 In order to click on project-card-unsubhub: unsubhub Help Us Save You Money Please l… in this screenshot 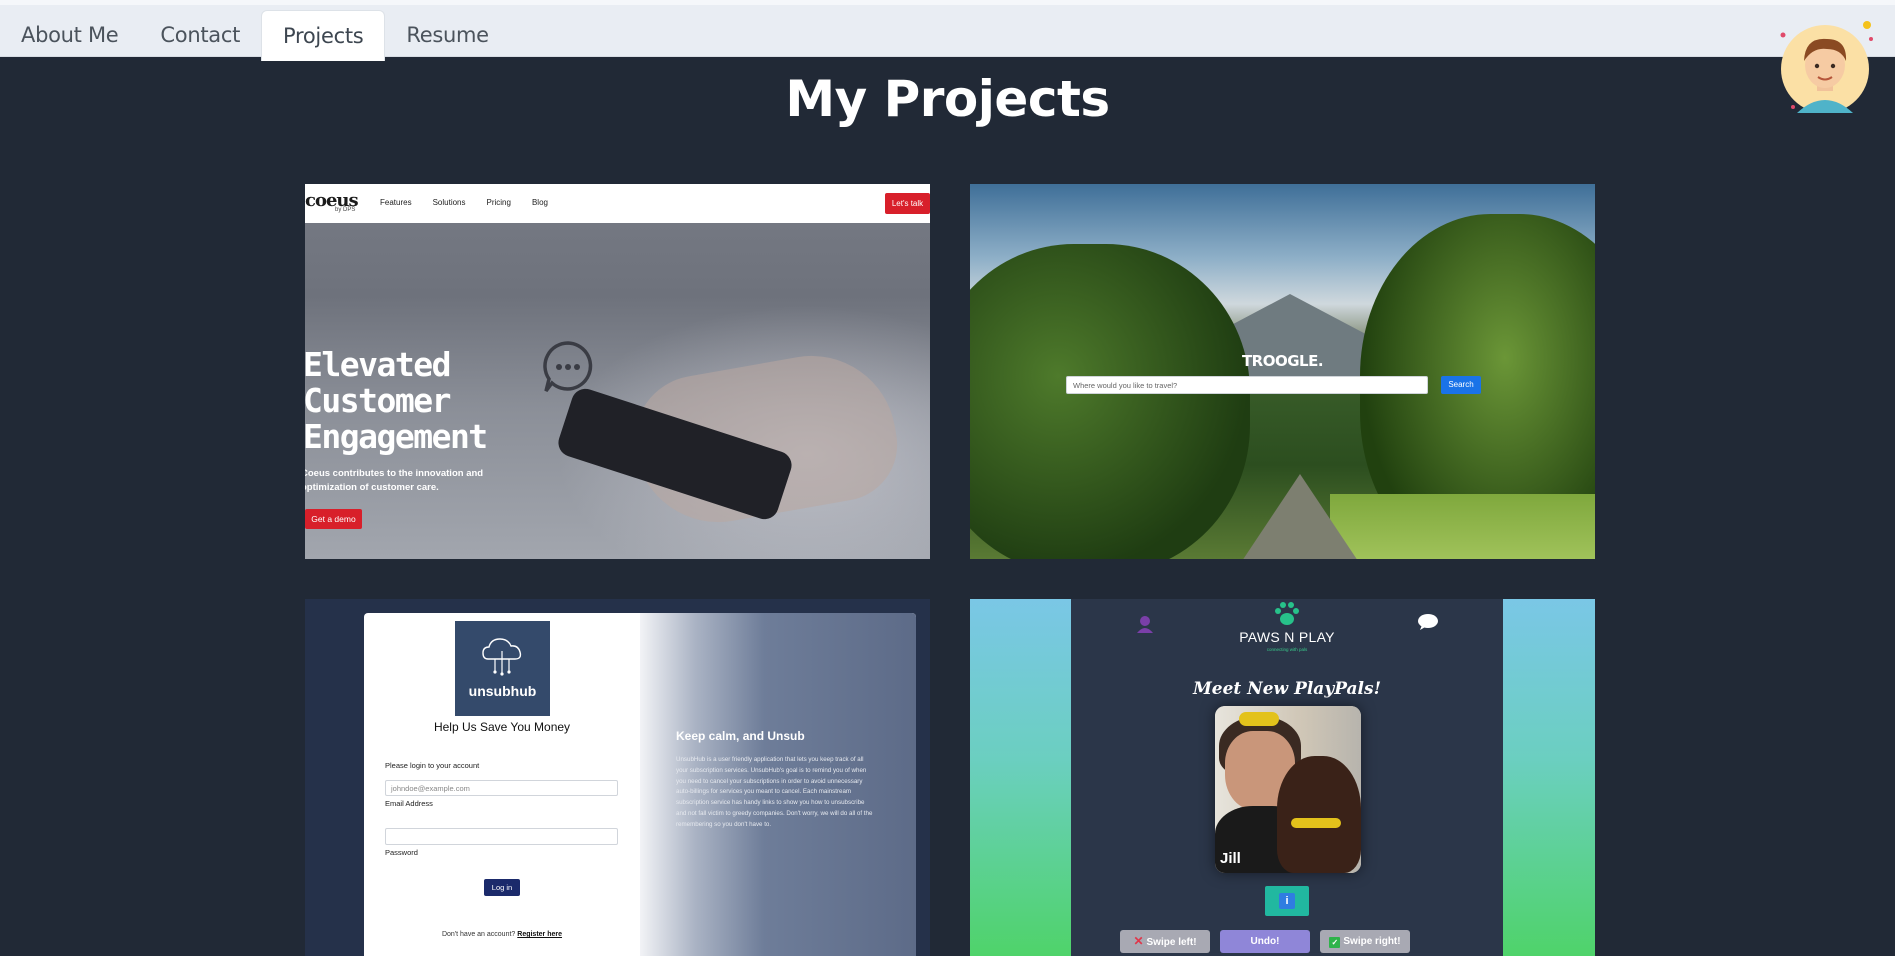, I will do `click(617, 777)`.